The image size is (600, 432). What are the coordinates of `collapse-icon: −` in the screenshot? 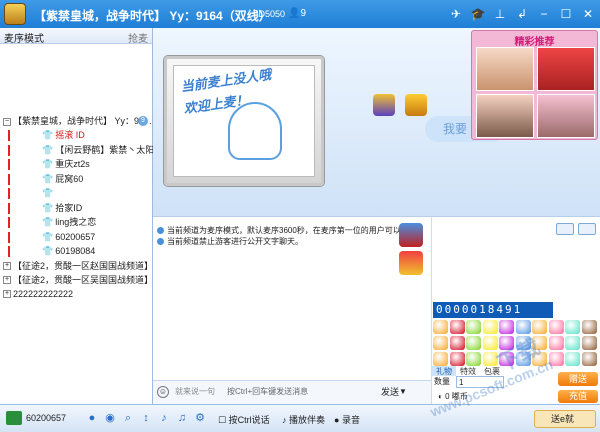 It's located at (7, 121).